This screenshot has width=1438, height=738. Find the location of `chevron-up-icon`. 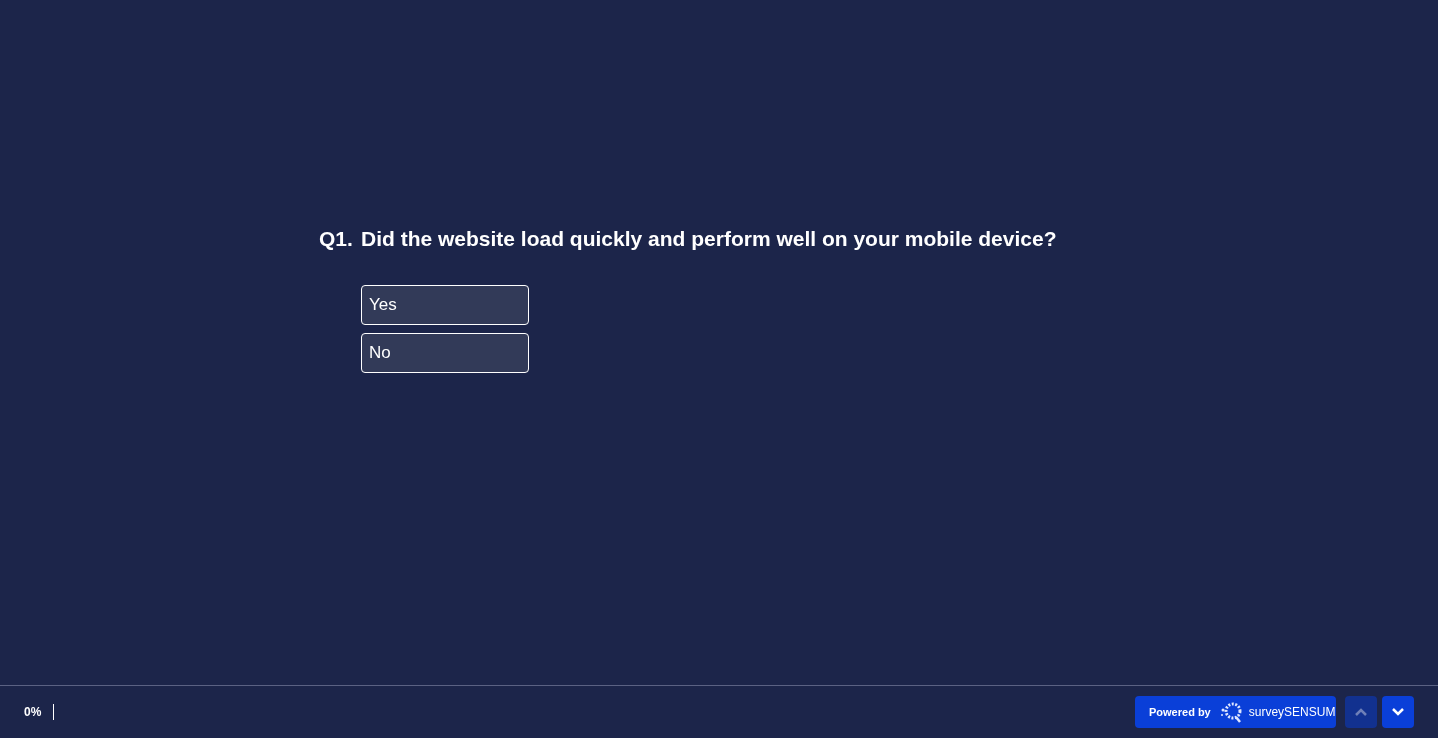

chevron-up-icon is located at coordinates (1361, 712).